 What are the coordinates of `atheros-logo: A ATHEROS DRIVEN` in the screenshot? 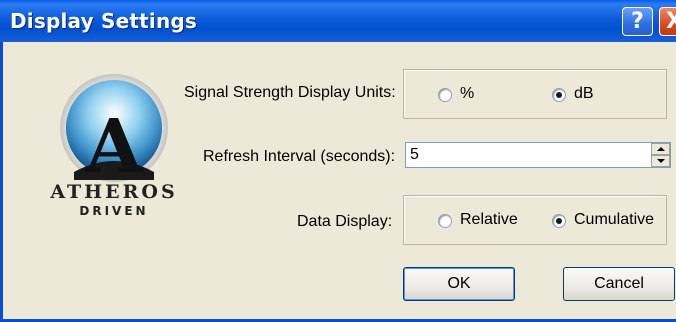 It's located at (113, 146).